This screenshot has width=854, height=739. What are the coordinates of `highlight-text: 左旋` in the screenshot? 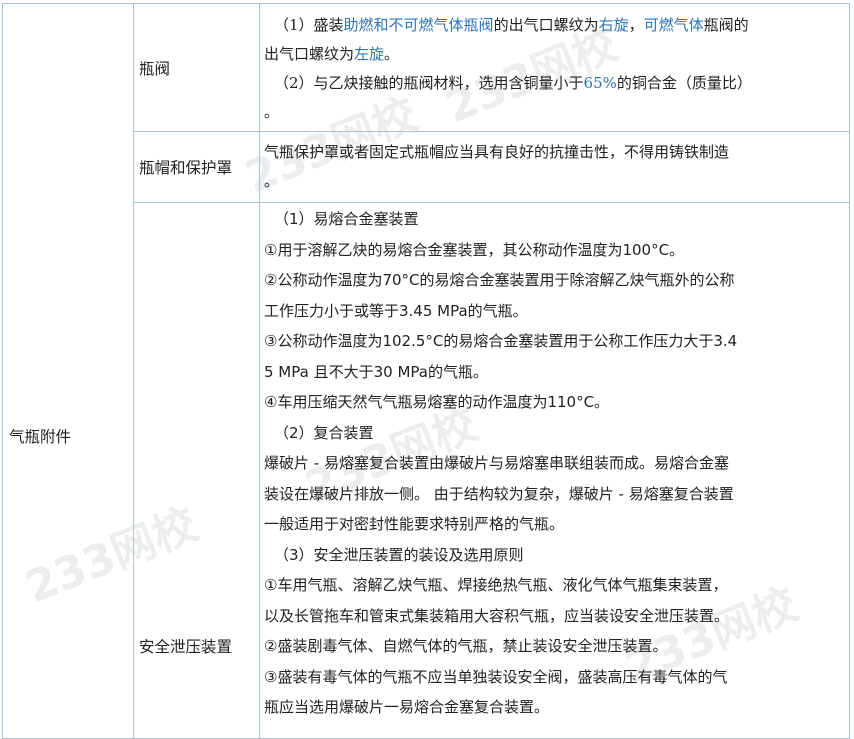 It's located at (369, 53).